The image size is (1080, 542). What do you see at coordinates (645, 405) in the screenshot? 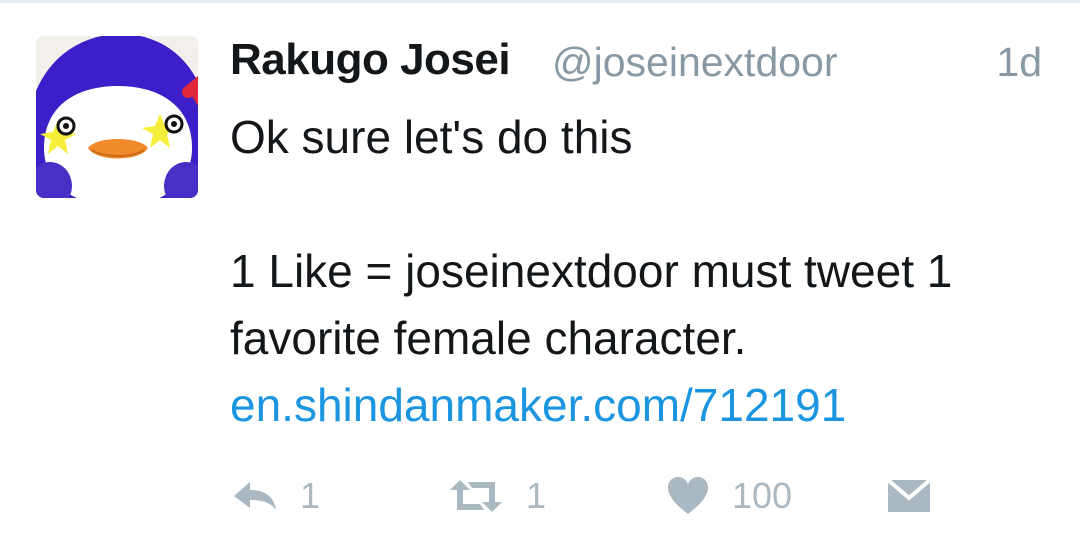
I see `tweet-link: en.shindanmaker.com/712191` at bounding box center [645, 405].